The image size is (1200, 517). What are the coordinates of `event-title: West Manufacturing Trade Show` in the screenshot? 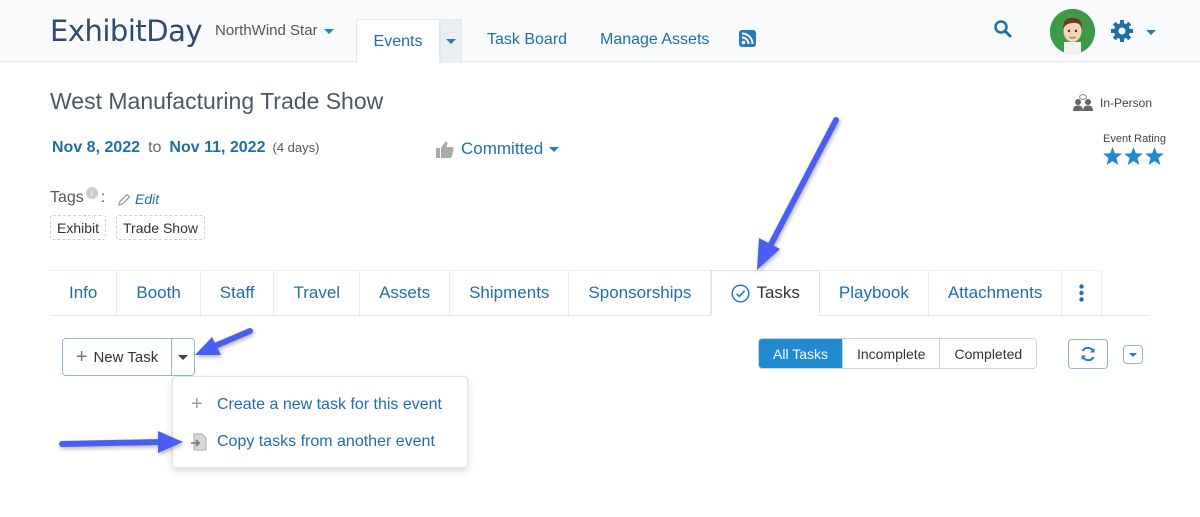 It's located at (217, 101).